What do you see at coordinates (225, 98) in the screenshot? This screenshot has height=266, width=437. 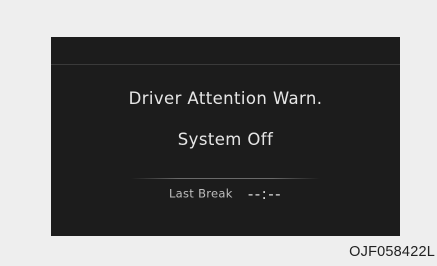 I see `warning-message-title: Driver Attention Warn.` at bounding box center [225, 98].